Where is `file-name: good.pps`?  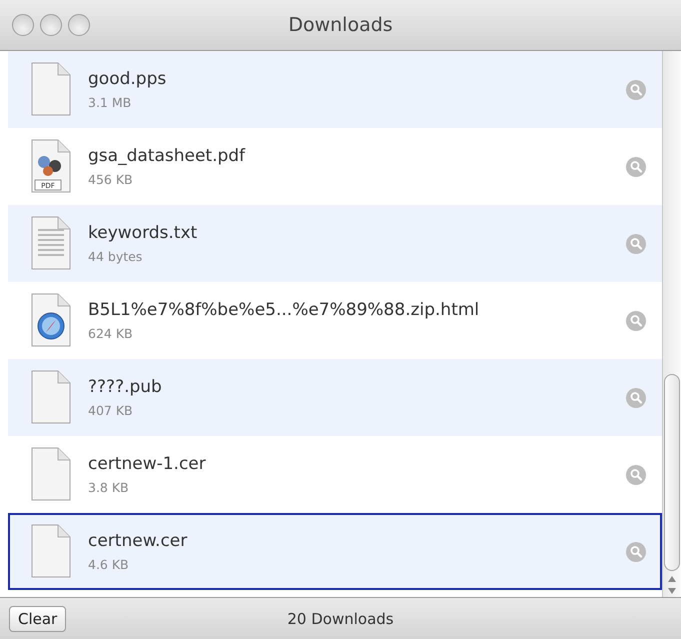 file-name: good.pps is located at coordinates (128, 79).